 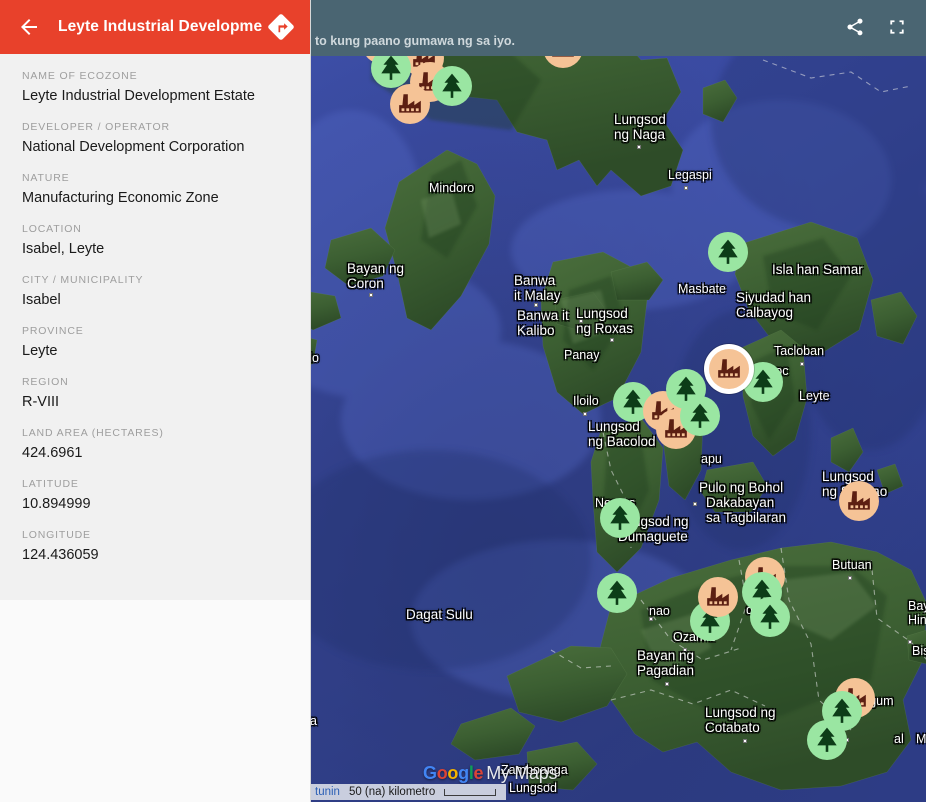 What do you see at coordinates (60, 555) in the screenshot?
I see `field-value: 124.436059` at bounding box center [60, 555].